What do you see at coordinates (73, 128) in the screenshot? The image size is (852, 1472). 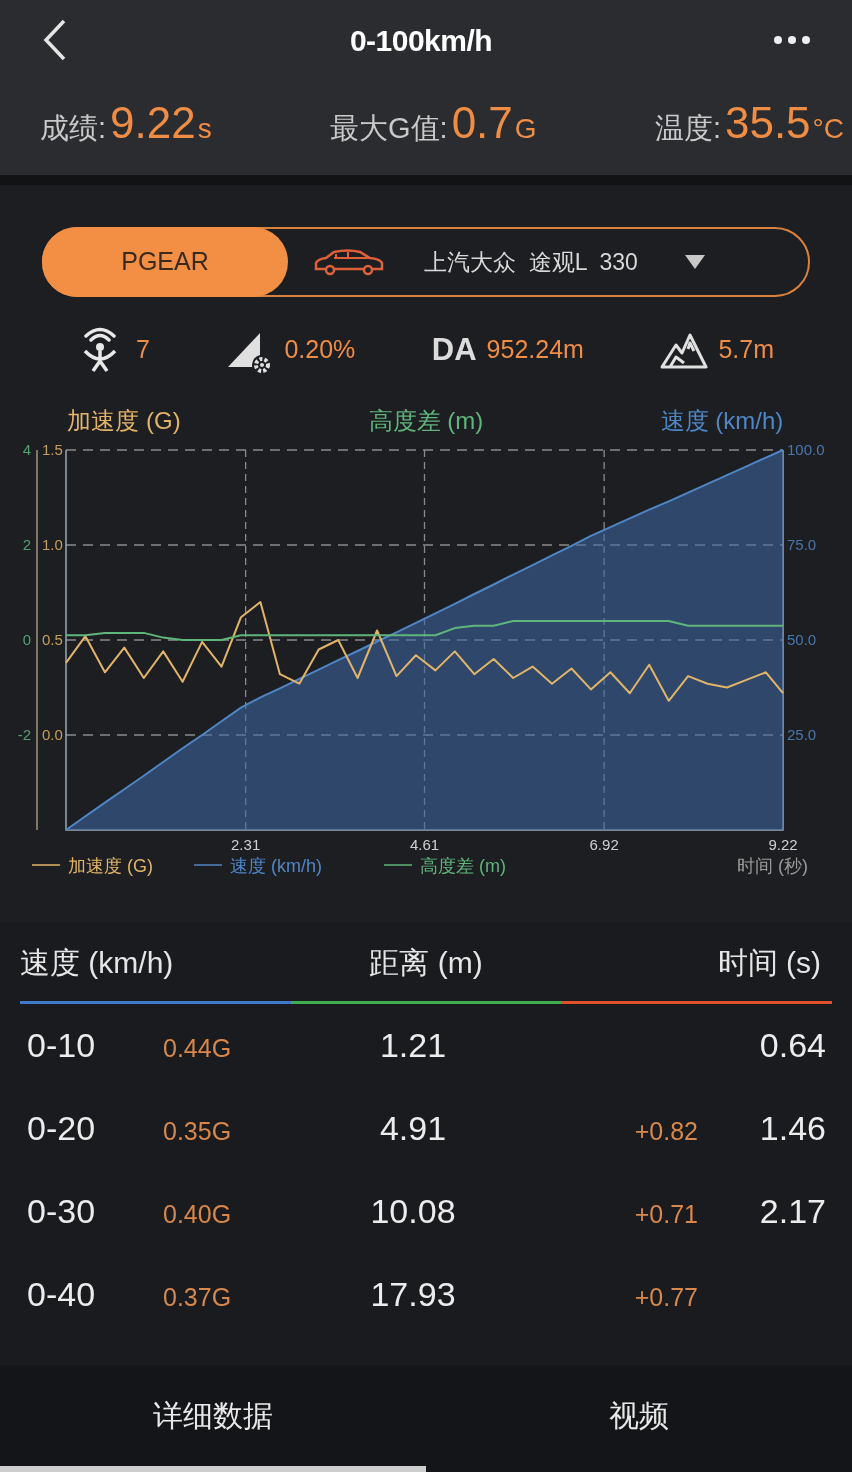 I see `result-label: 成绩:` at bounding box center [73, 128].